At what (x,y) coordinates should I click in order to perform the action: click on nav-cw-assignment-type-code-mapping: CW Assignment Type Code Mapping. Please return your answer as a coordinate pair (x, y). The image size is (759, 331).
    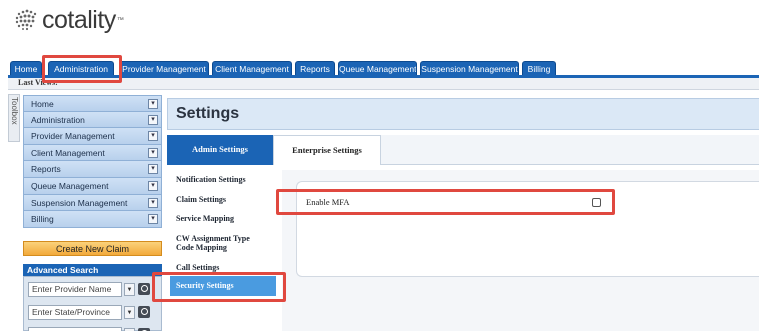
    Looking at the image, I should click on (218, 243).